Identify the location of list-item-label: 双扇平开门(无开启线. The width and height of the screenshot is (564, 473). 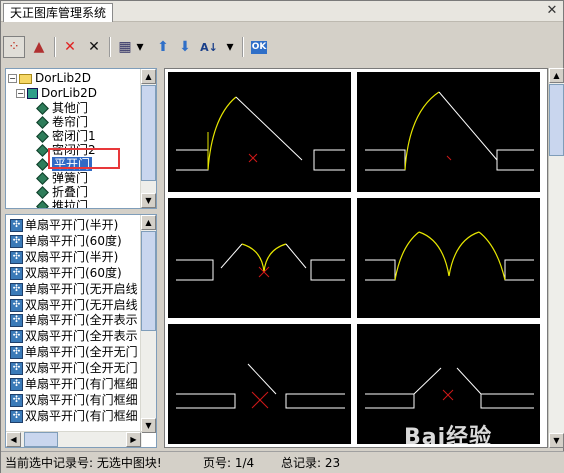
(81, 304).